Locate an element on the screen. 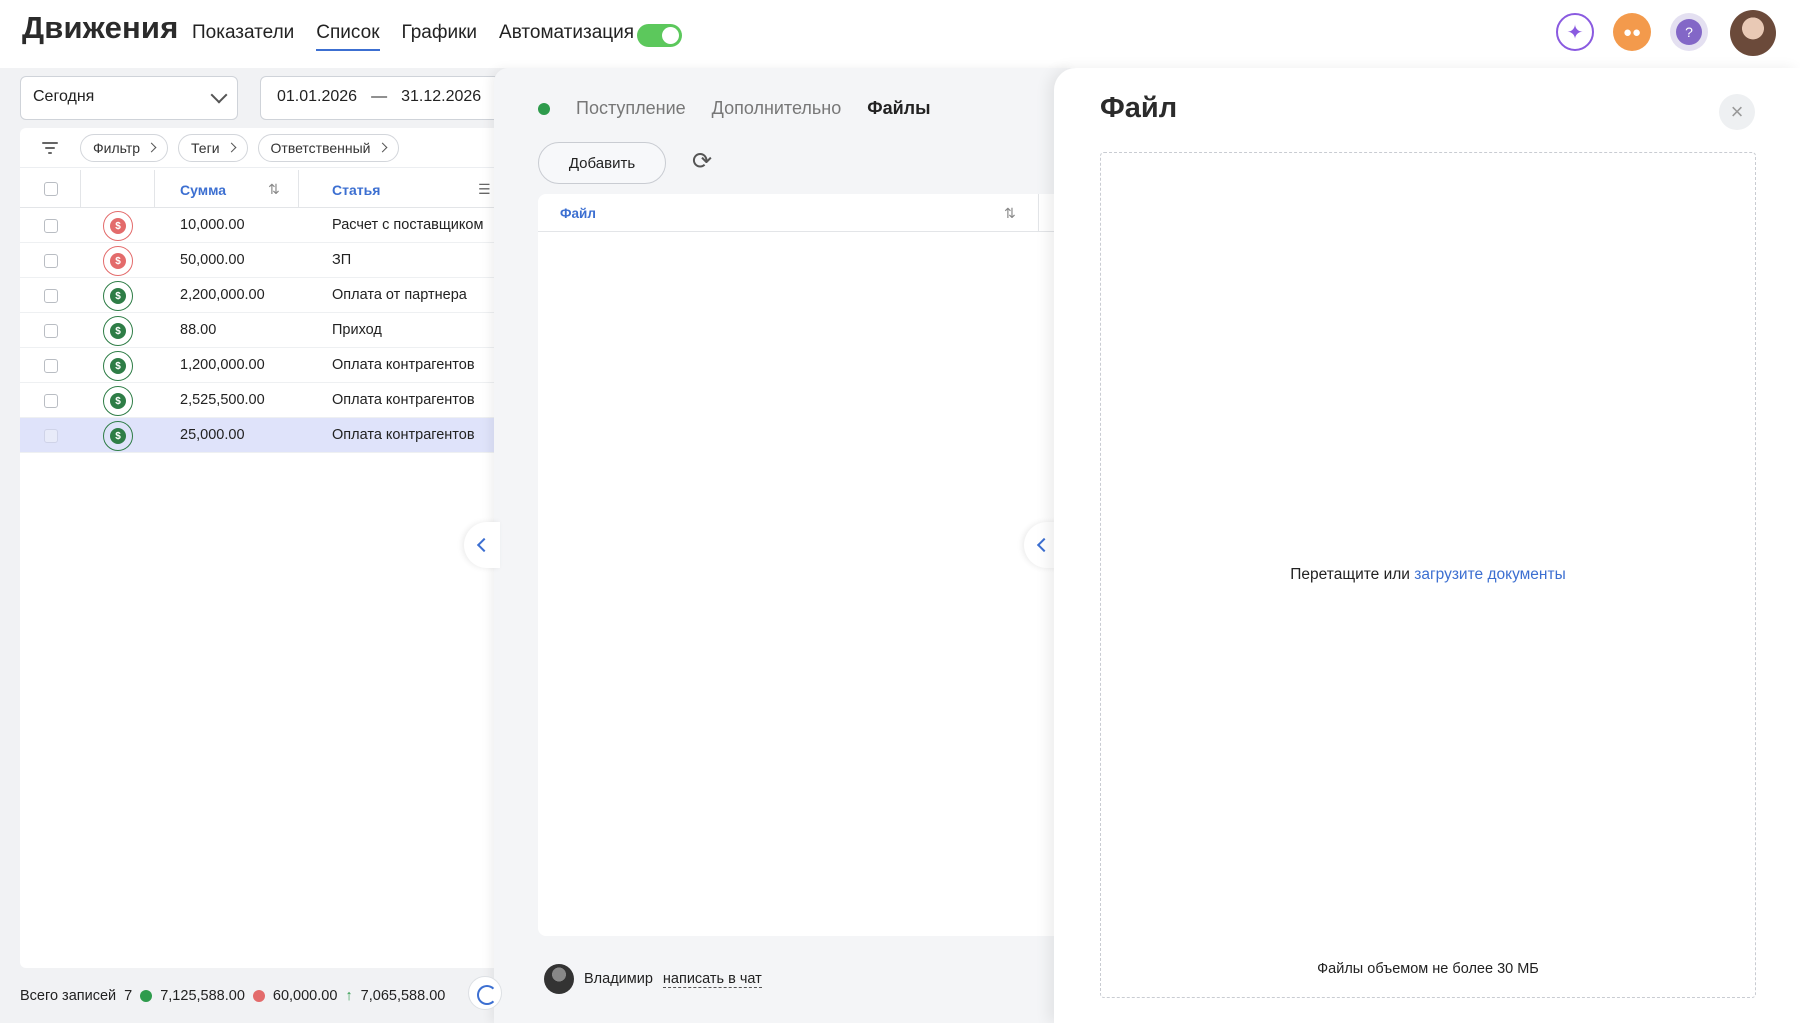  sparkle-icon: ✦ is located at coordinates (1575, 32).